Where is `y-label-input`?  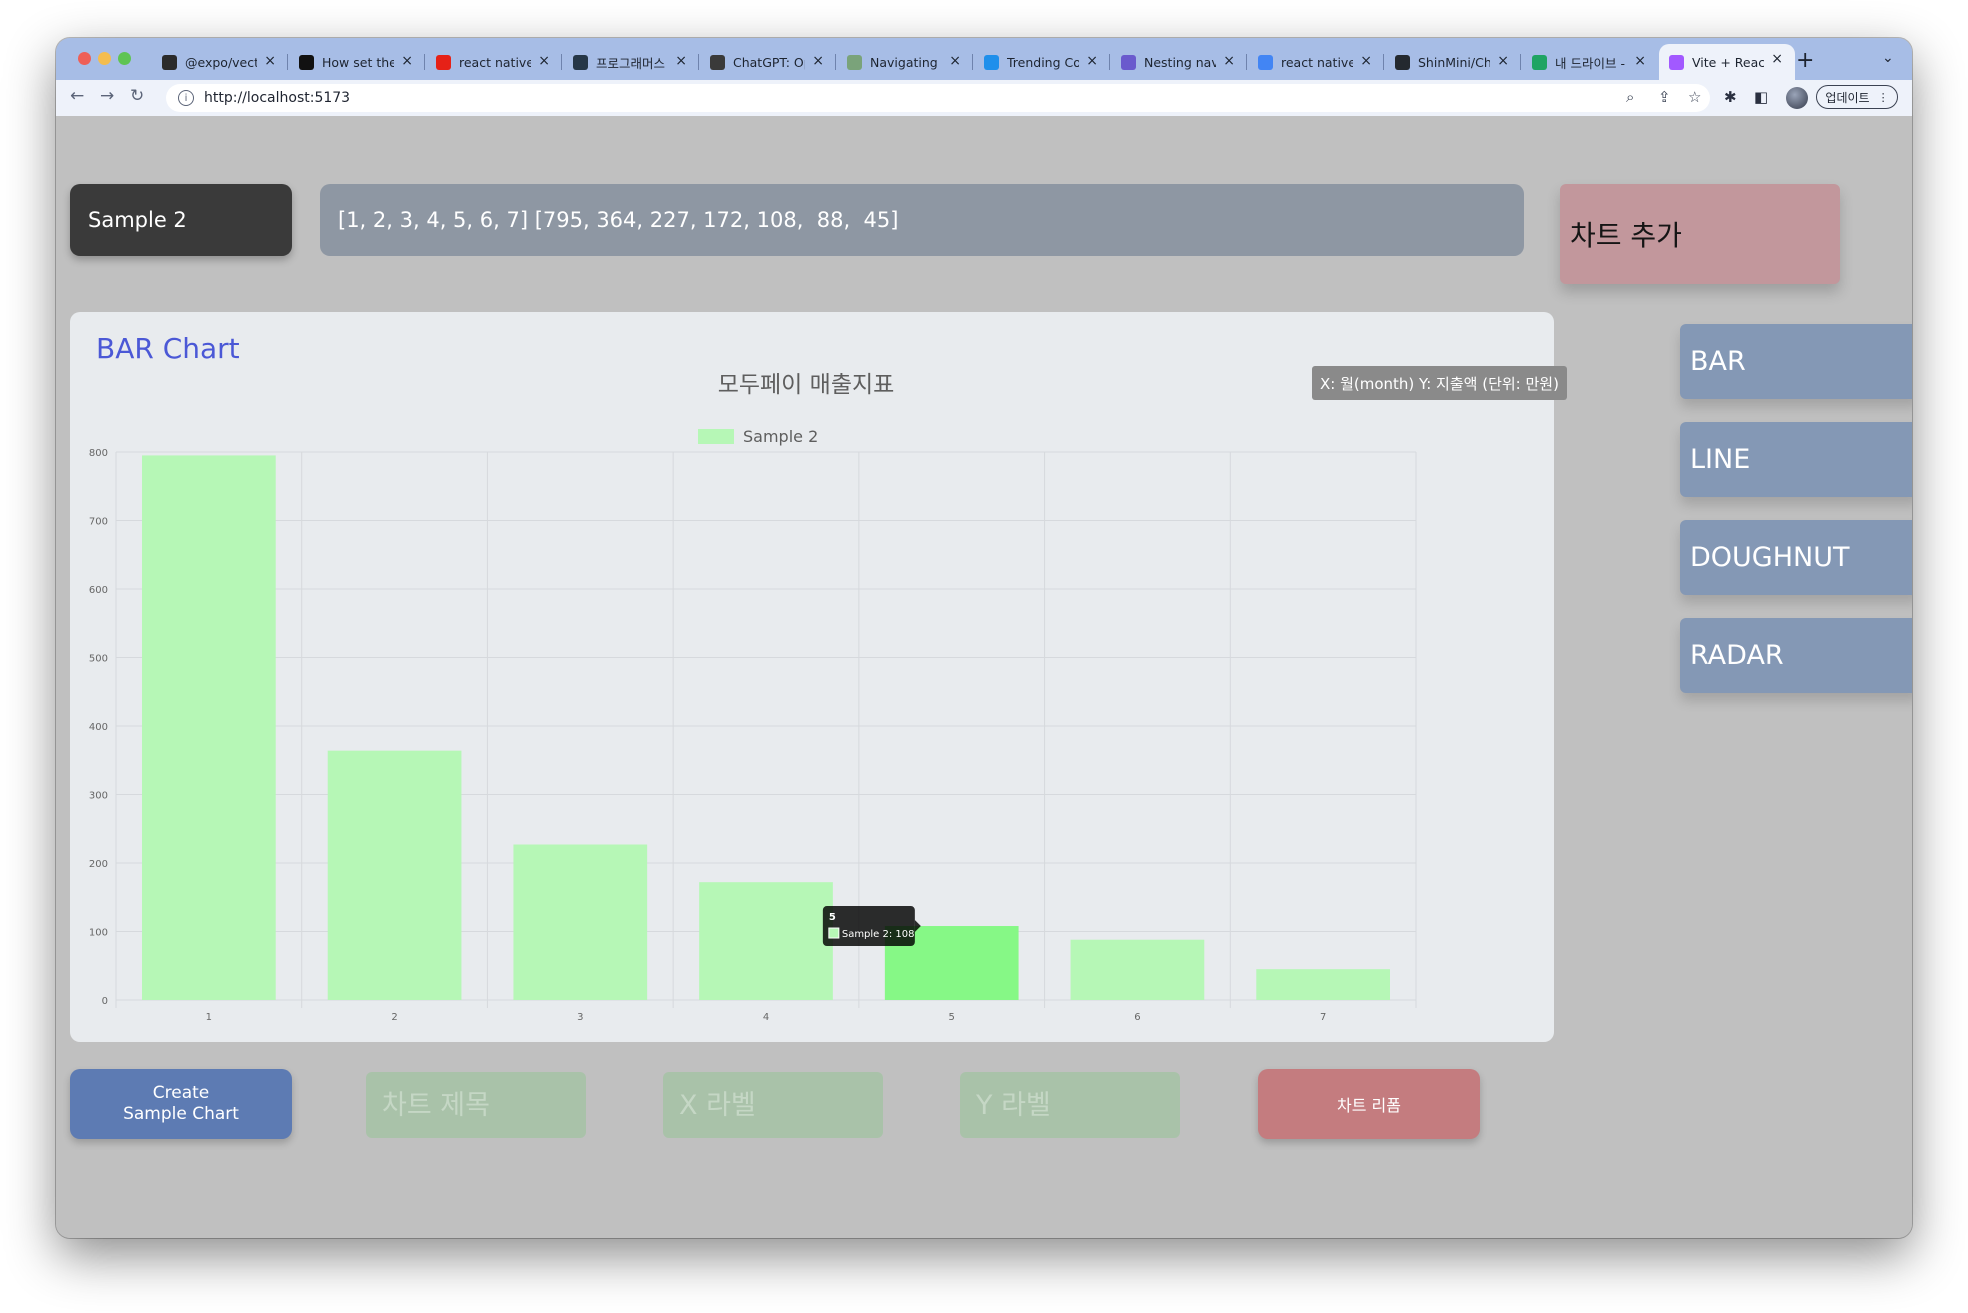
y-label-input is located at coordinates (1070, 1105).